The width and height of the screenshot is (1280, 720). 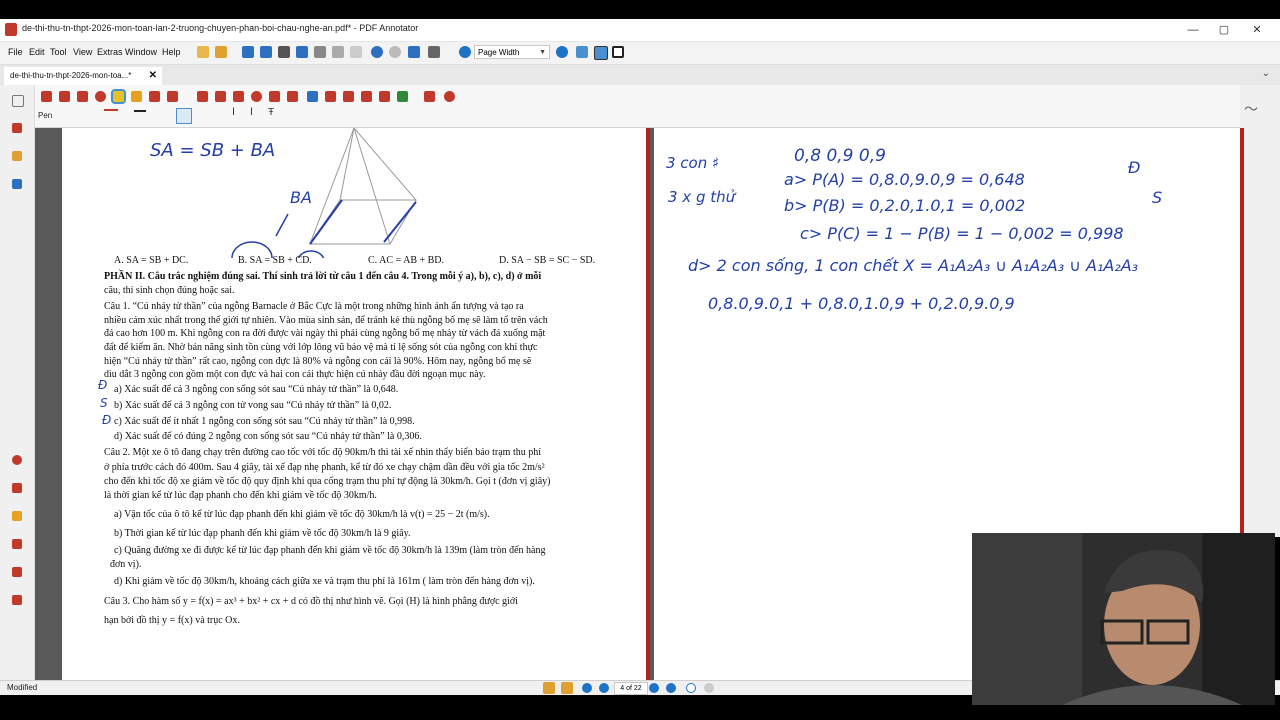 I want to click on save-icon, so click(x=248, y=52).